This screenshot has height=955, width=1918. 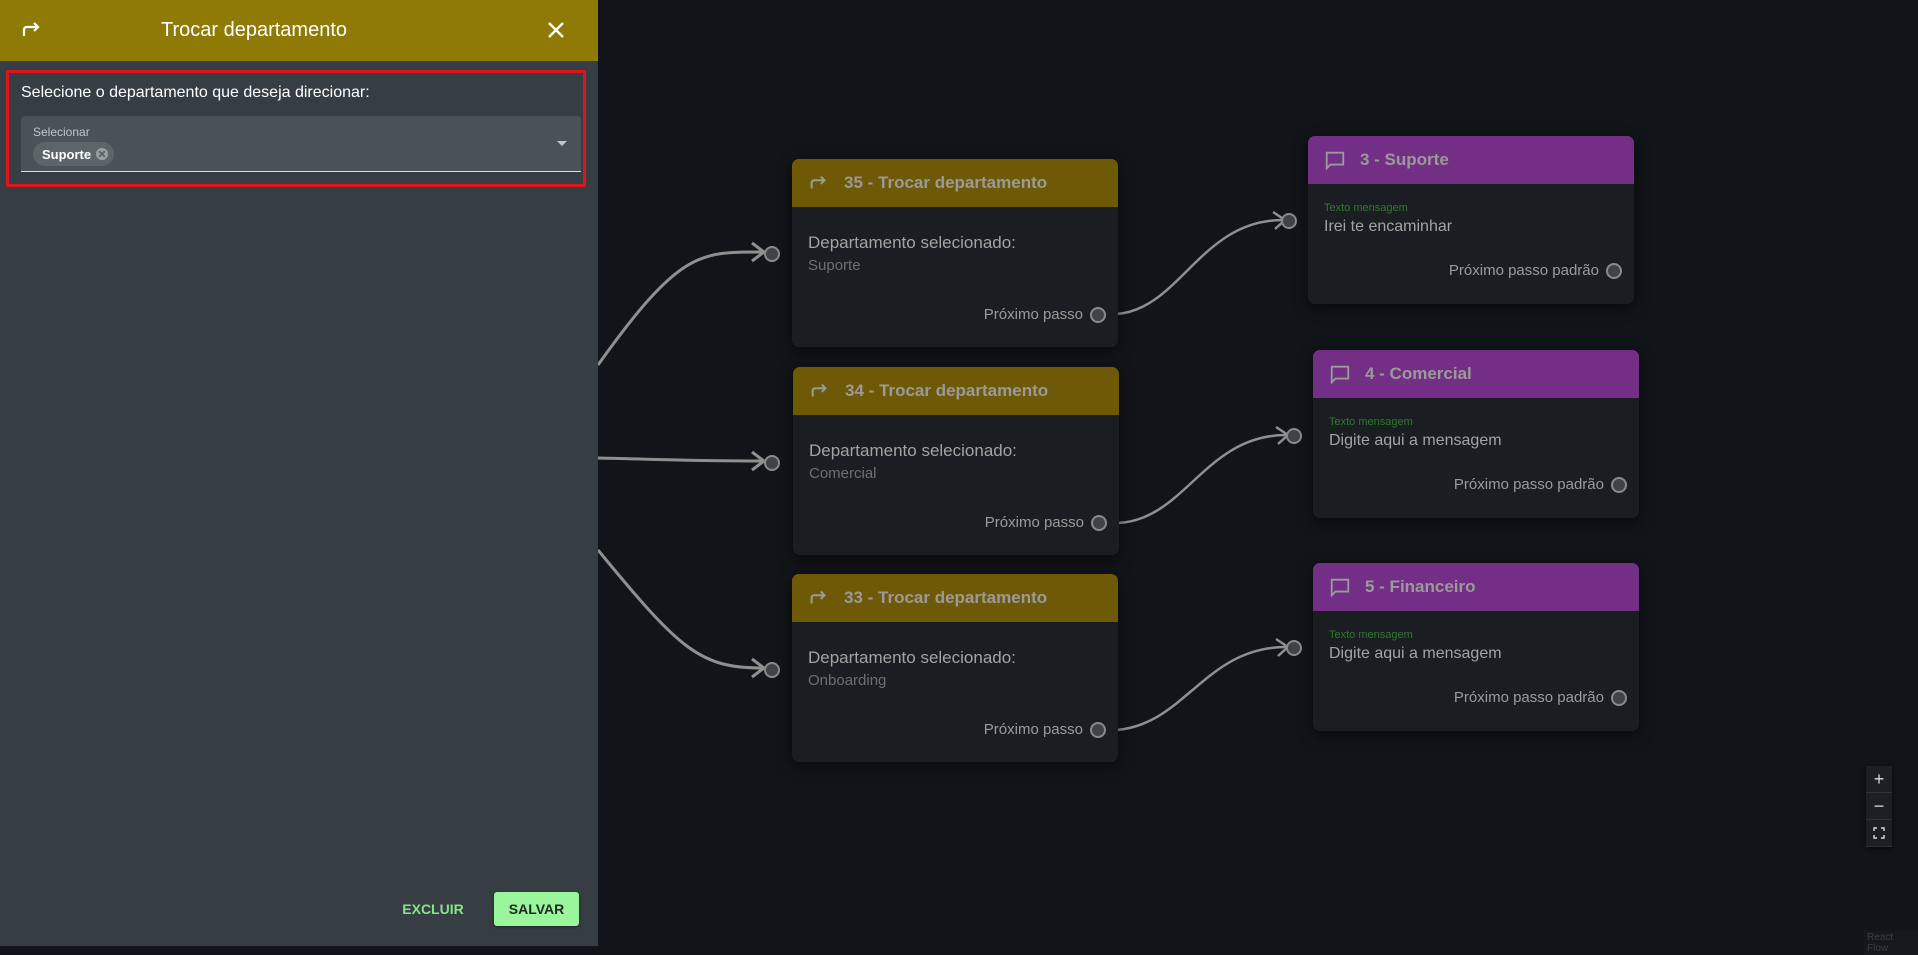 I want to click on node-title: 5 - Financeiro, so click(x=1420, y=586).